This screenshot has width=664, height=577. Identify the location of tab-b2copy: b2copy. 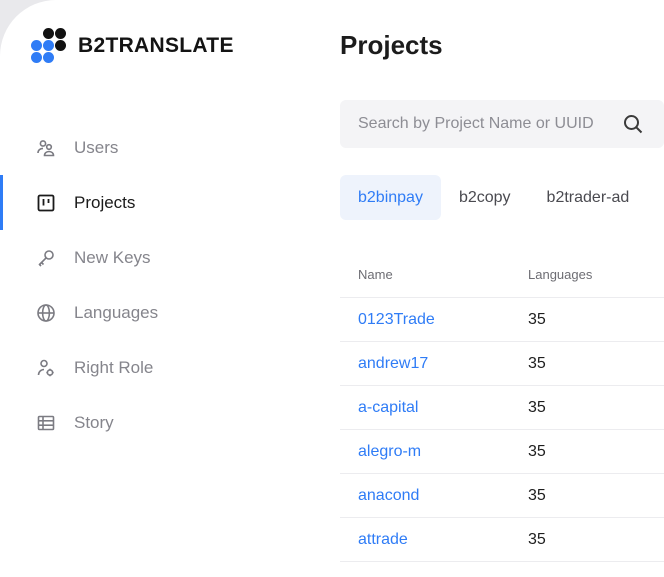
(485, 197).